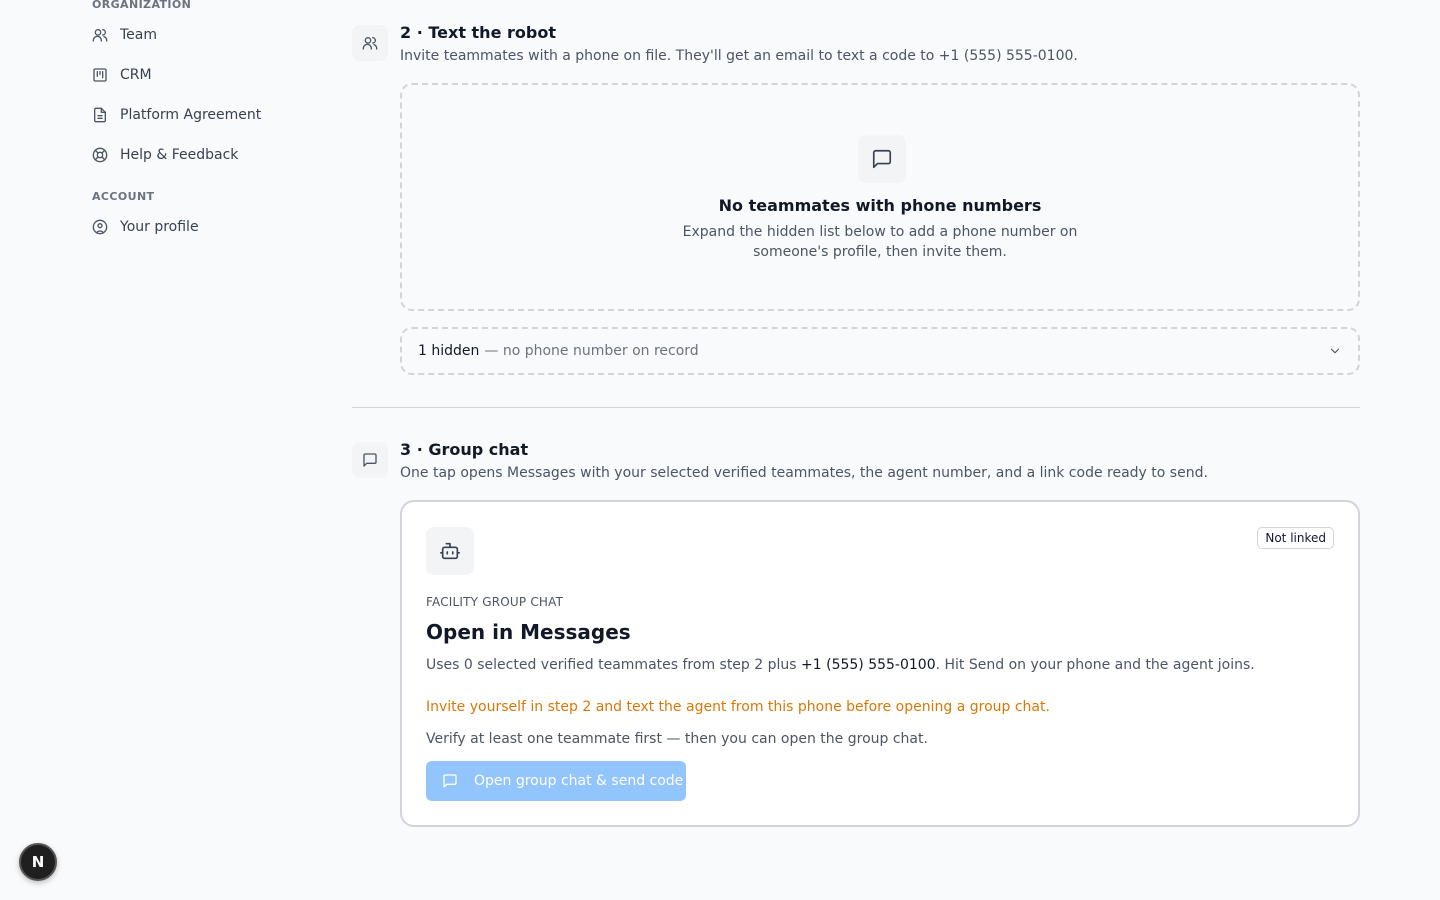 This screenshot has width=1440, height=900. What do you see at coordinates (495, 602) in the screenshot?
I see `card-eyebrow: FACILITY GROUP CHAT` at bounding box center [495, 602].